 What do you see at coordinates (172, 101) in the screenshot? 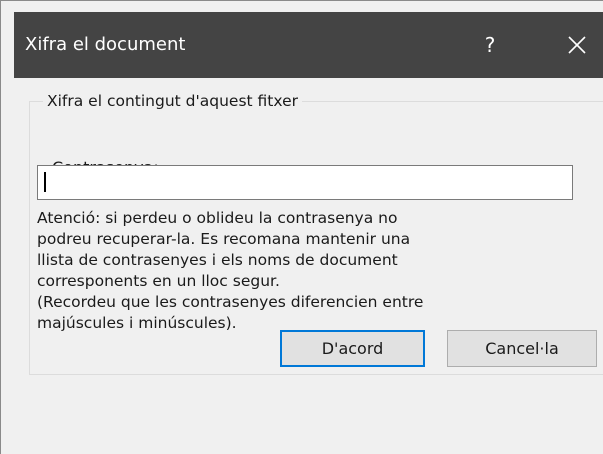
I see `groupbox-legend: Xifra el contingut d'aquest fitxer` at bounding box center [172, 101].